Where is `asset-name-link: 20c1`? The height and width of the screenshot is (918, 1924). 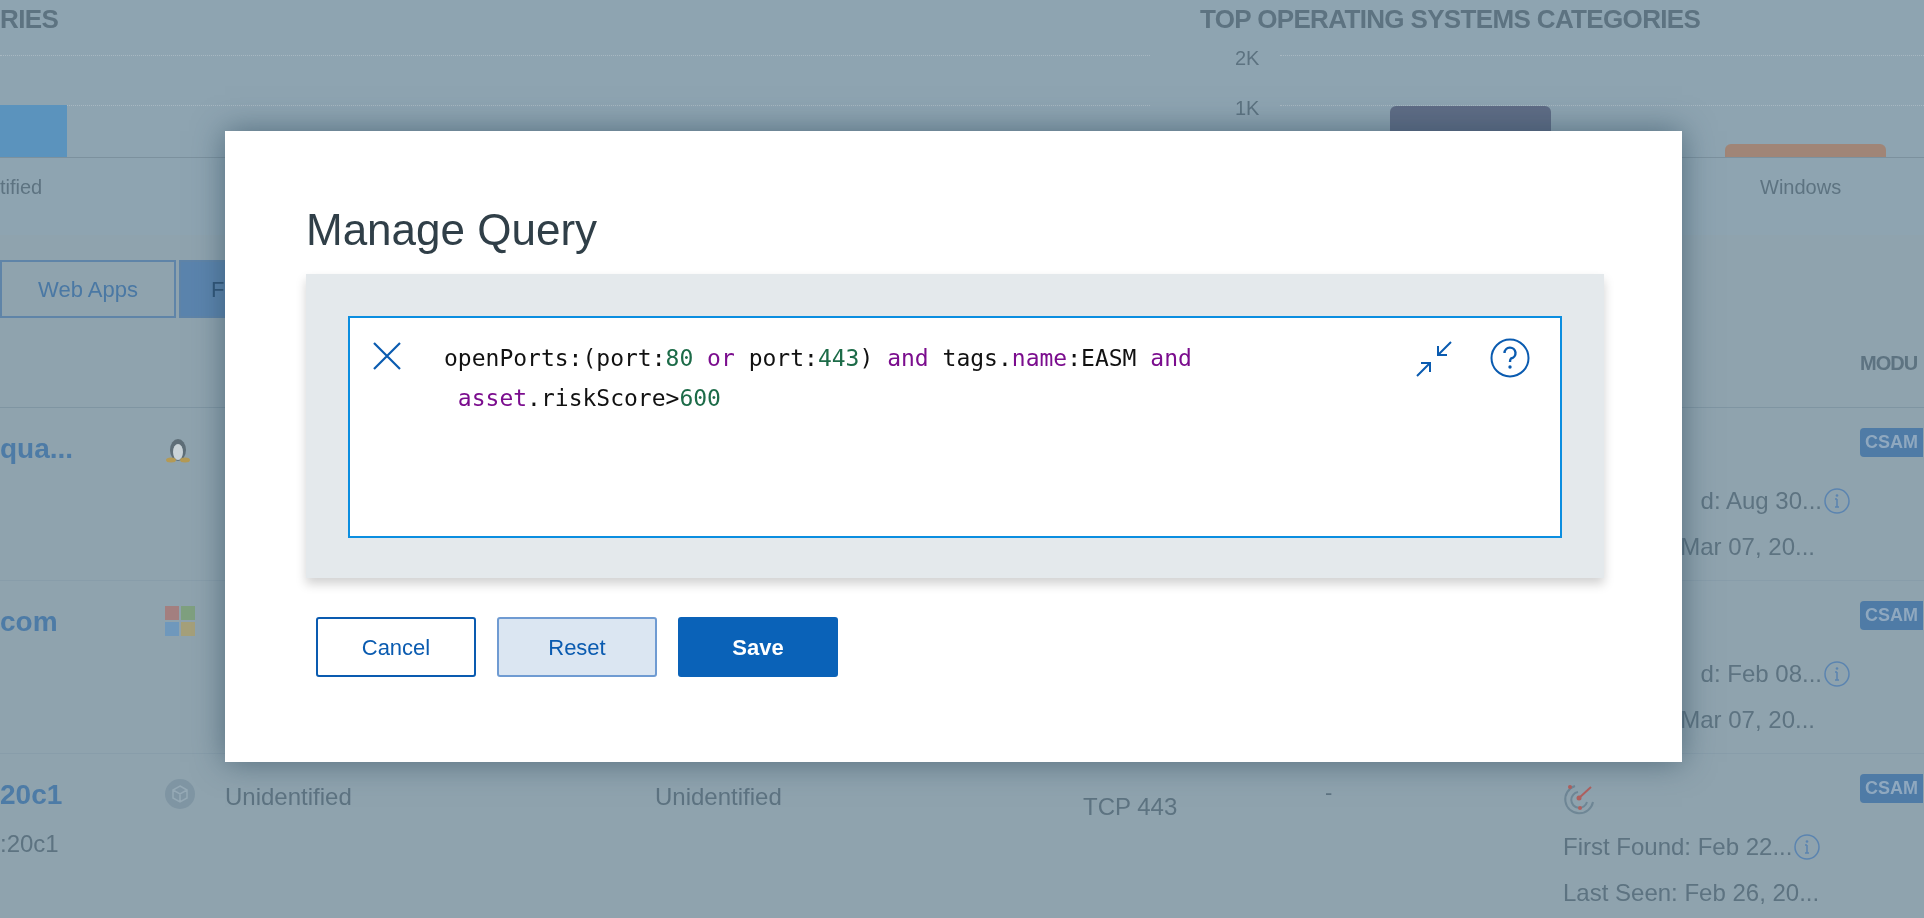 asset-name-link: 20c1 is located at coordinates (82, 795).